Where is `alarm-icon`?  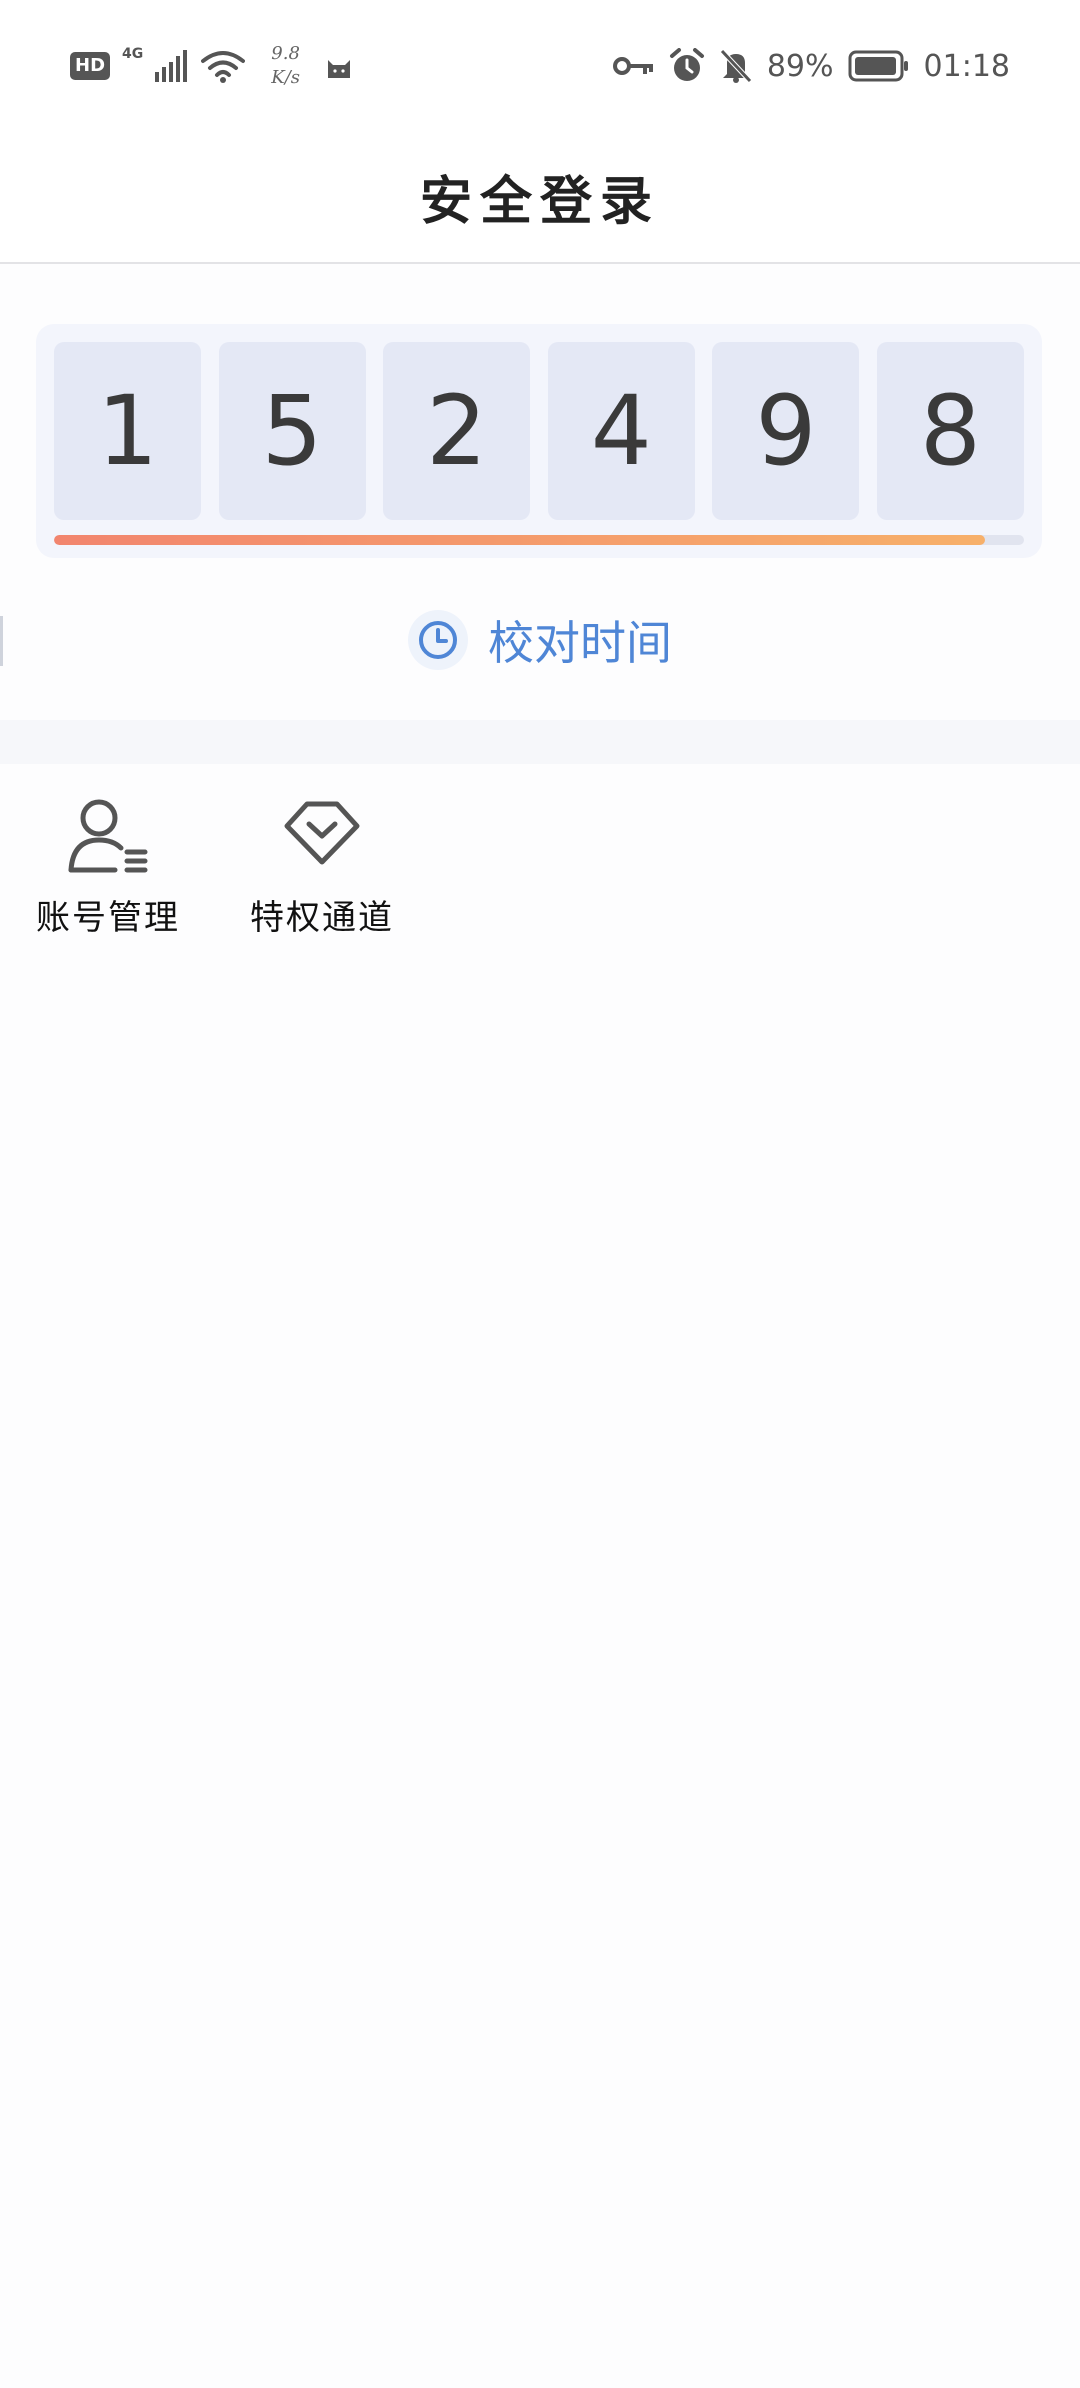 alarm-icon is located at coordinates (686, 64).